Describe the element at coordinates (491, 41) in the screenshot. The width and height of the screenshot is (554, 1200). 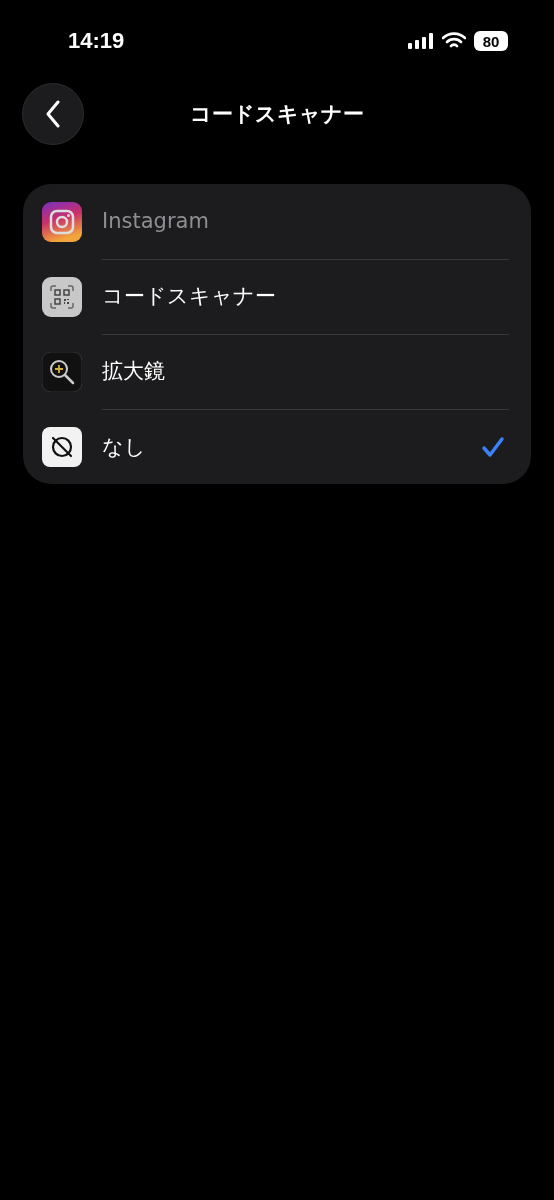
I see `battery-level: 80` at that location.